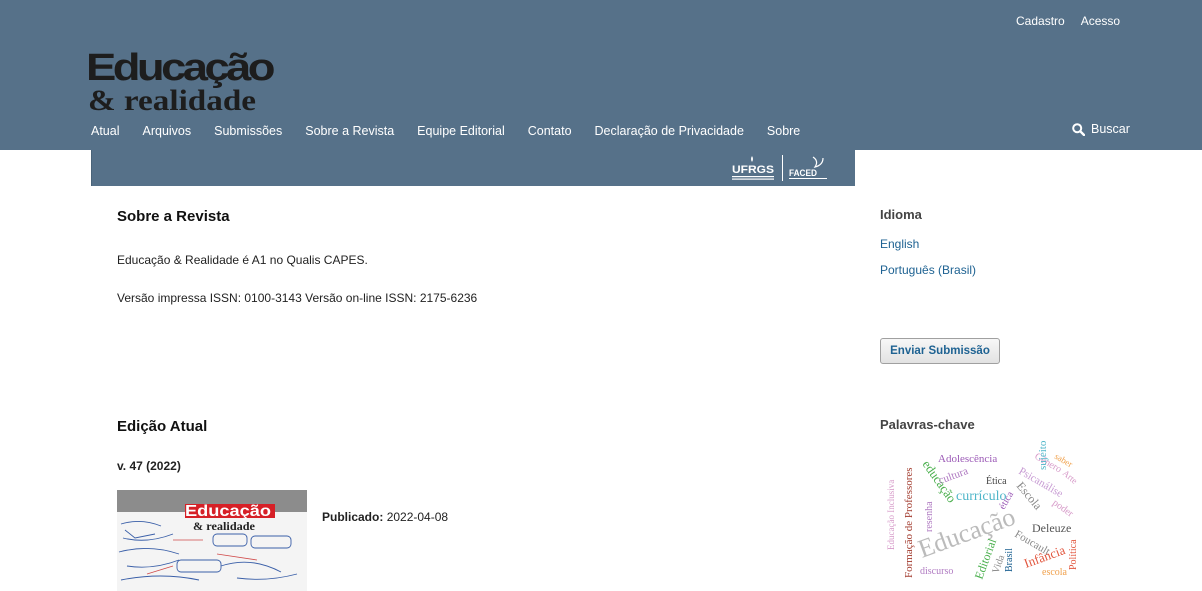 The image size is (1202, 591). I want to click on nav-about: Sobre, so click(783, 131).